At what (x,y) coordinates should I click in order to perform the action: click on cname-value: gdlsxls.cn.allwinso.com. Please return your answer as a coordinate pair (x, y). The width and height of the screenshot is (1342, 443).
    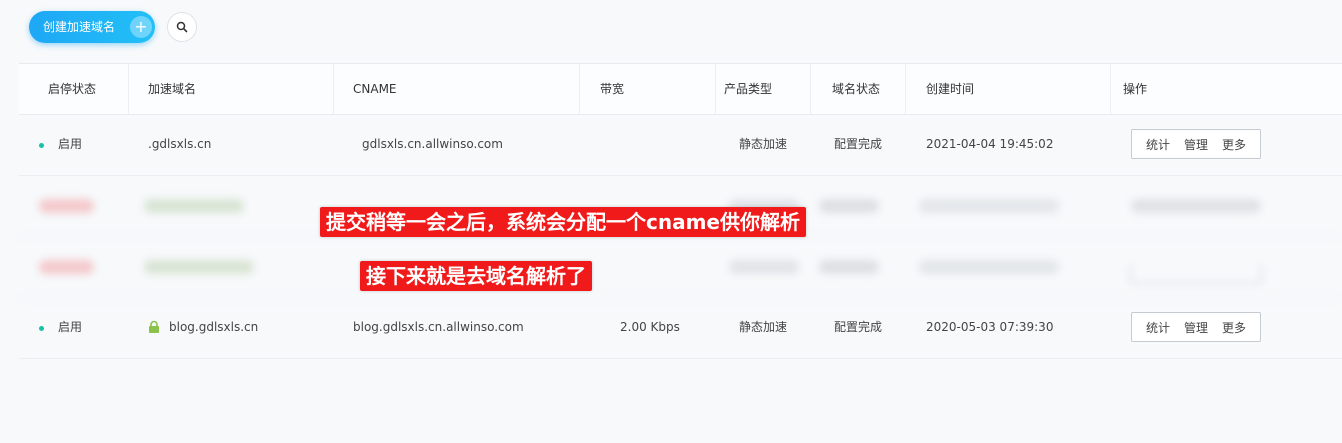
    Looking at the image, I should click on (432, 144).